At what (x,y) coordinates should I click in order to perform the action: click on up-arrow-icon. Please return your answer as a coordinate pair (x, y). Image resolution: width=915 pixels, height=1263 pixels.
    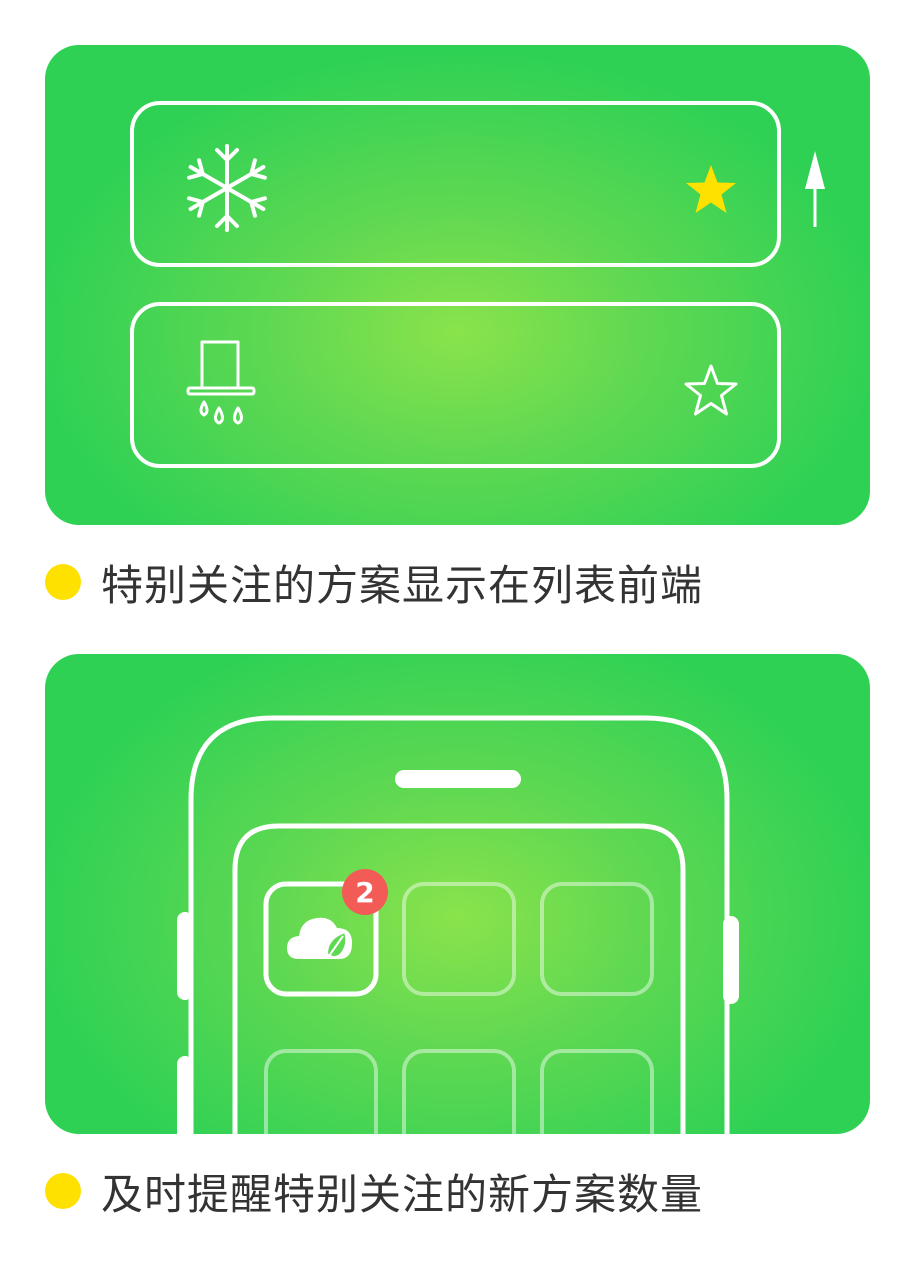
    Looking at the image, I should click on (815, 191).